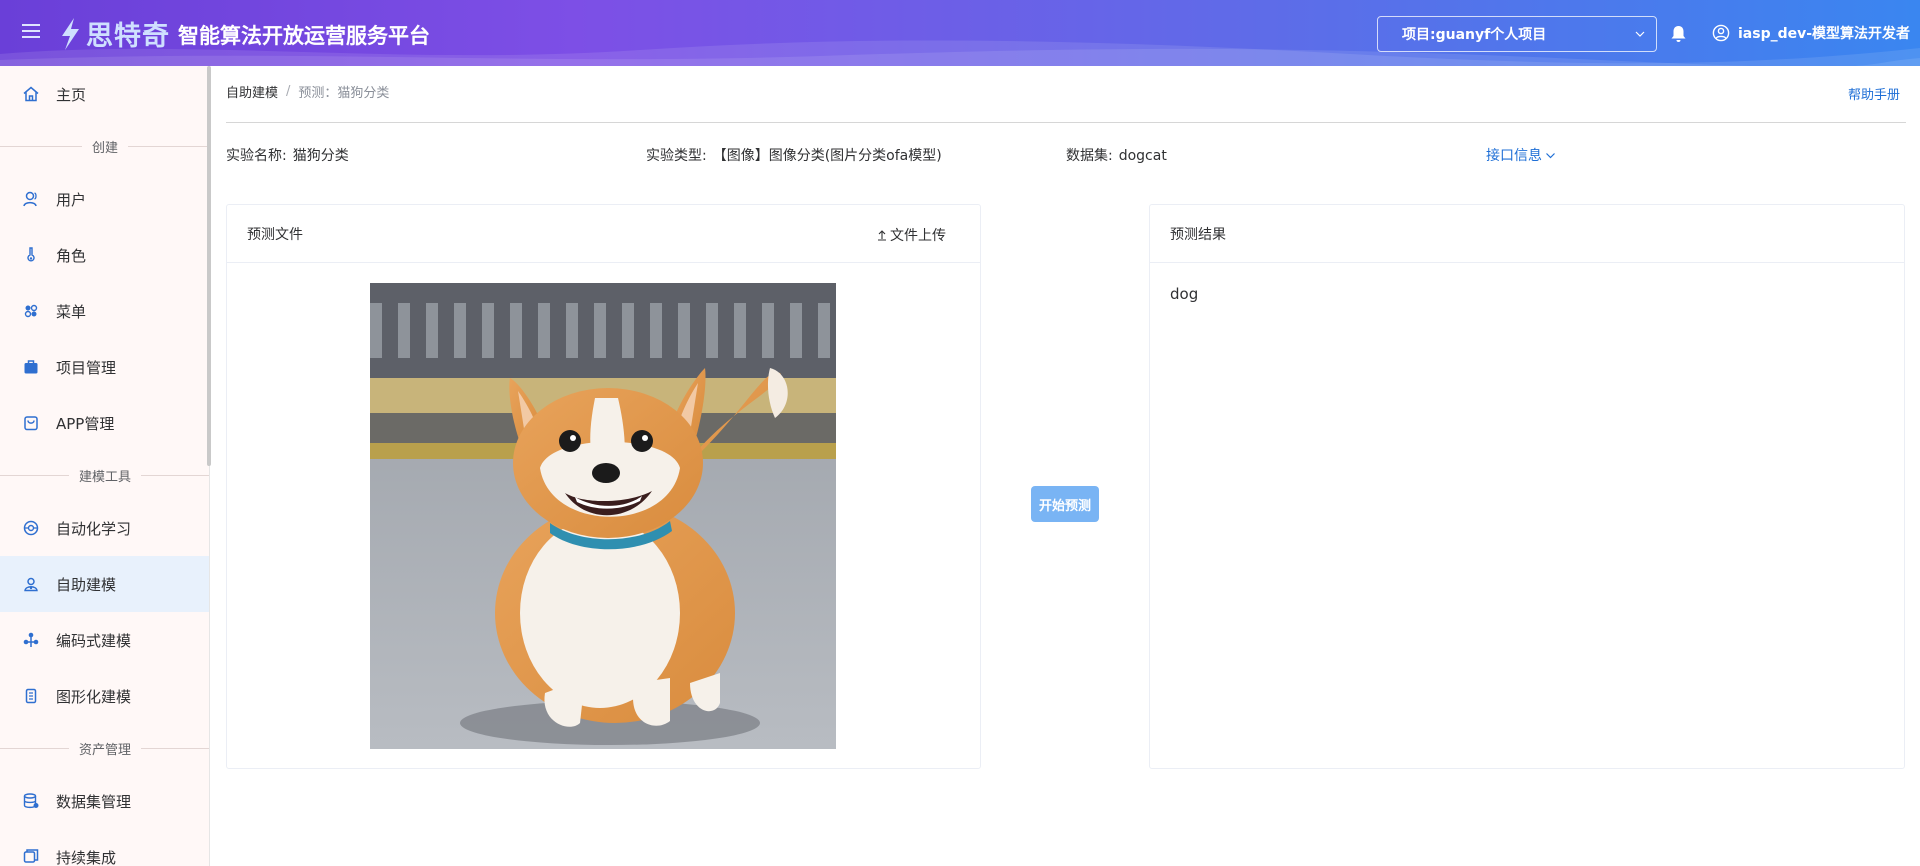  What do you see at coordinates (71, 199) in the screenshot?
I see `sidebar-item-label: 用户` at bounding box center [71, 199].